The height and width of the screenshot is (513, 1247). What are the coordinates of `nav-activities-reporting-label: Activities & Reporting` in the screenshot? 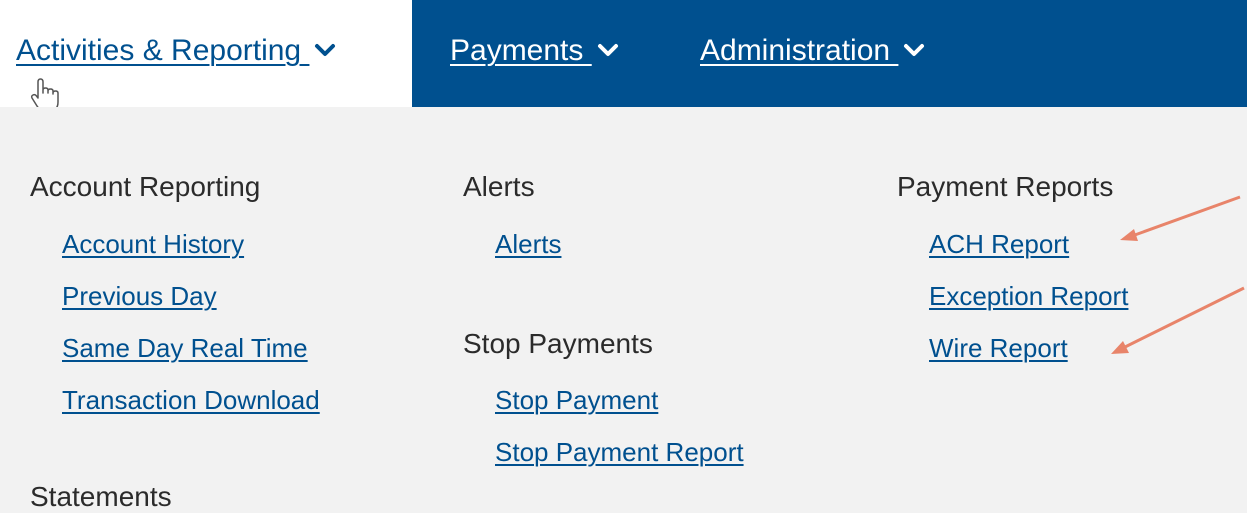 It's located at (163, 50).